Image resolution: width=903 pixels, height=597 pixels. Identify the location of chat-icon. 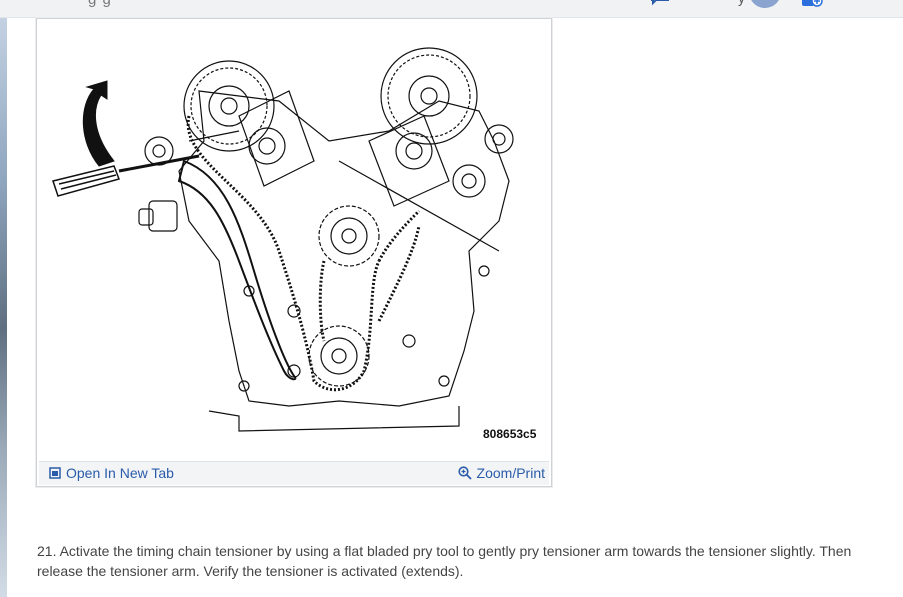
(660, 4).